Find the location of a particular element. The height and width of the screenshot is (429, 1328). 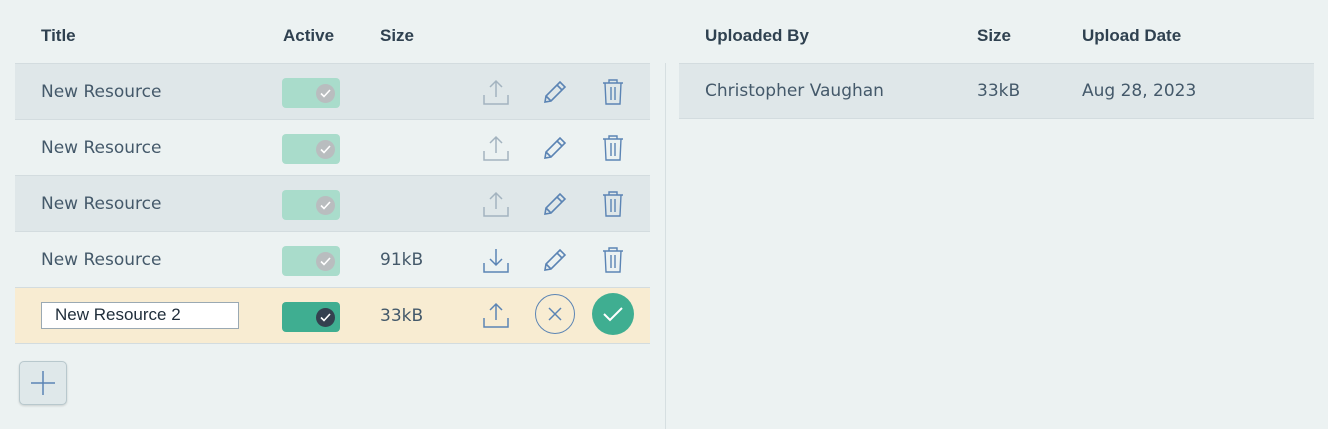

column-divider is located at coordinates (665, 246).